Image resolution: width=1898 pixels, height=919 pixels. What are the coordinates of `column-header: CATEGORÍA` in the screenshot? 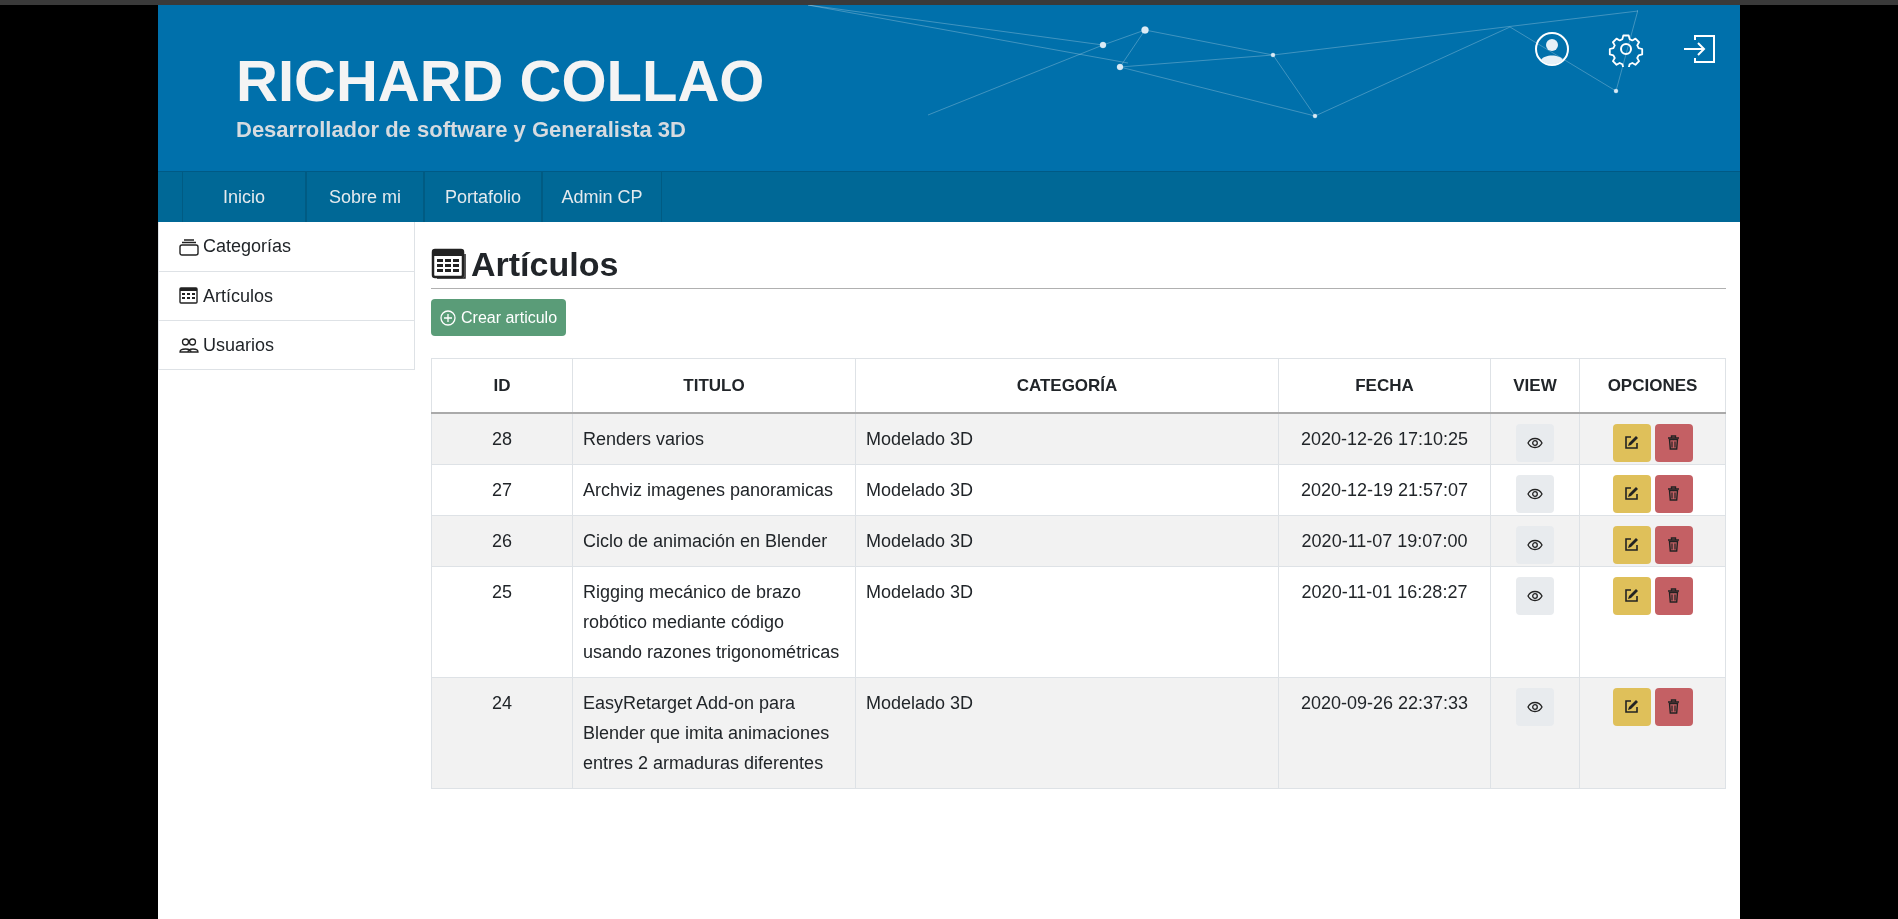 It's located at (1067, 385).